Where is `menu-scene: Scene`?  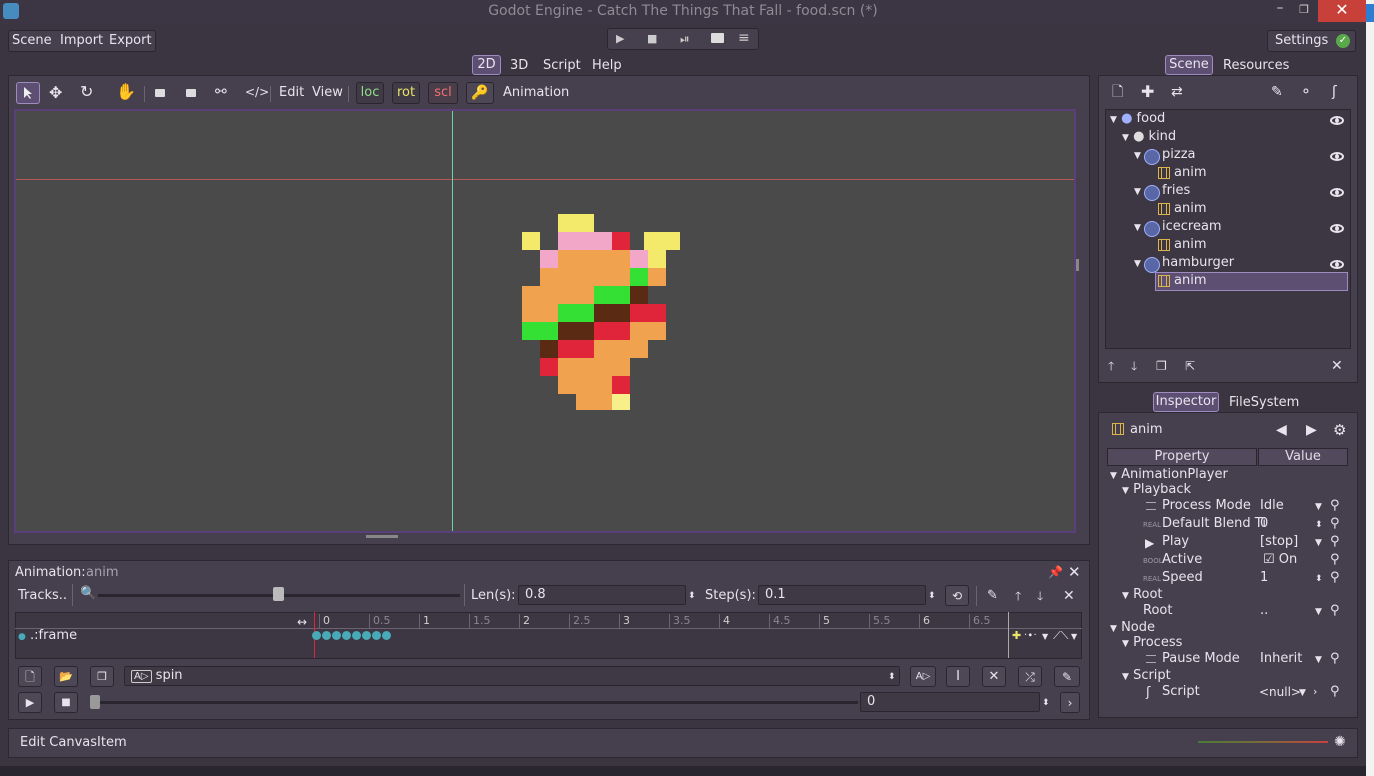
menu-scene: Scene is located at coordinates (32, 41).